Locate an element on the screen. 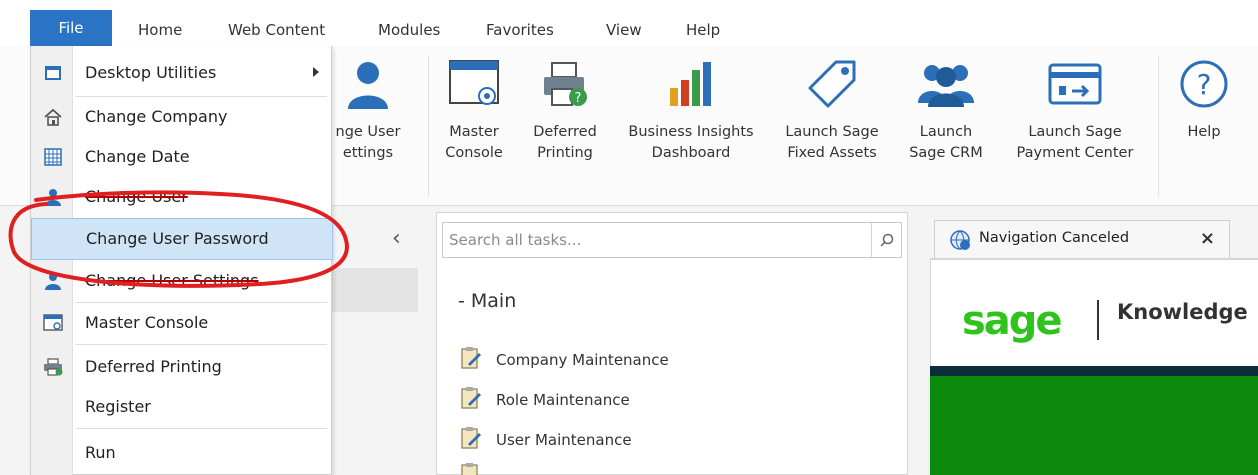  task-item-role-maintenance: Role Maintenance is located at coordinates (545, 400).